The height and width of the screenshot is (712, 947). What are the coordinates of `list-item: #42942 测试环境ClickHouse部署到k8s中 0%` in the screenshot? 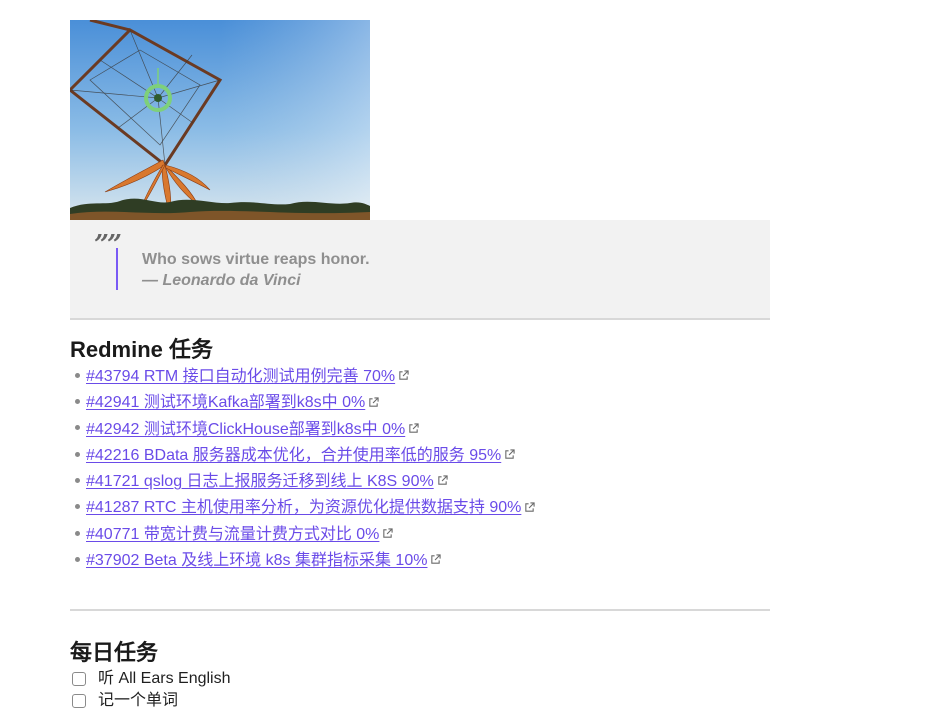 It's located at (302, 431).